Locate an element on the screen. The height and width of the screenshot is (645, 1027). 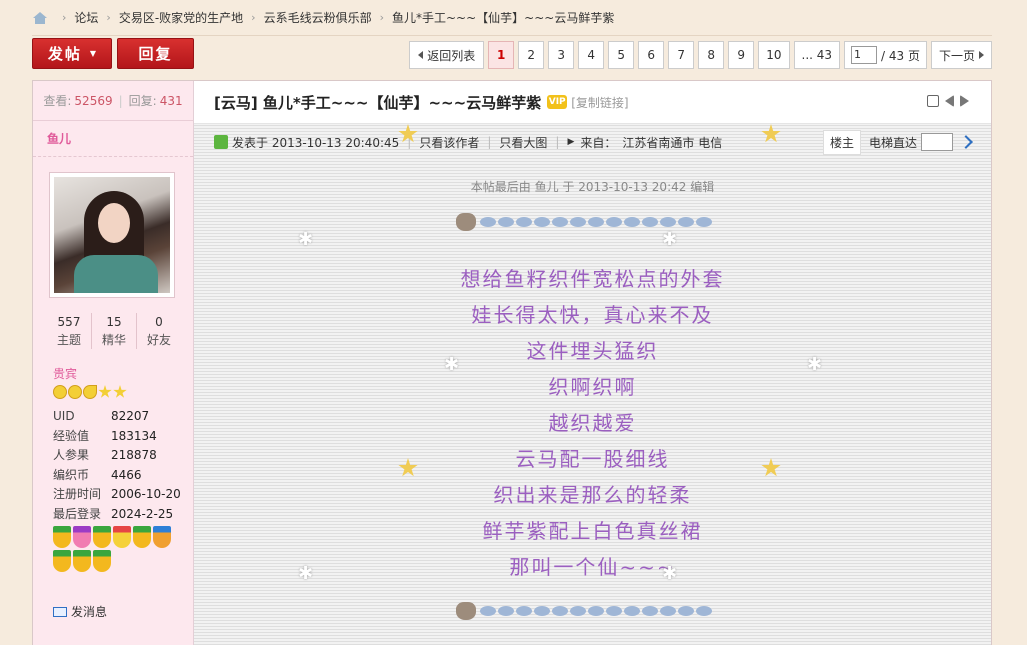
page-1: 1 is located at coordinates (501, 55).